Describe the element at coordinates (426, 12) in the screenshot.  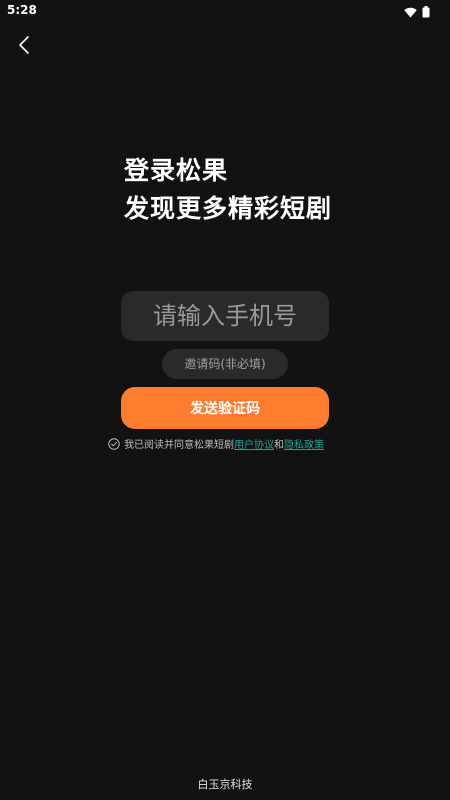
I see `battery-icon` at that location.